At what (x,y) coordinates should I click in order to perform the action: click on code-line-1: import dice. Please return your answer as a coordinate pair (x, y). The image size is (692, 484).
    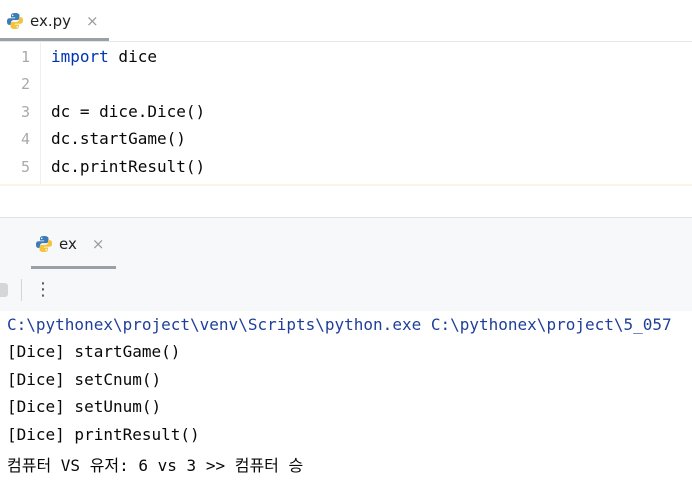
    Looking at the image, I should click on (104, 56).